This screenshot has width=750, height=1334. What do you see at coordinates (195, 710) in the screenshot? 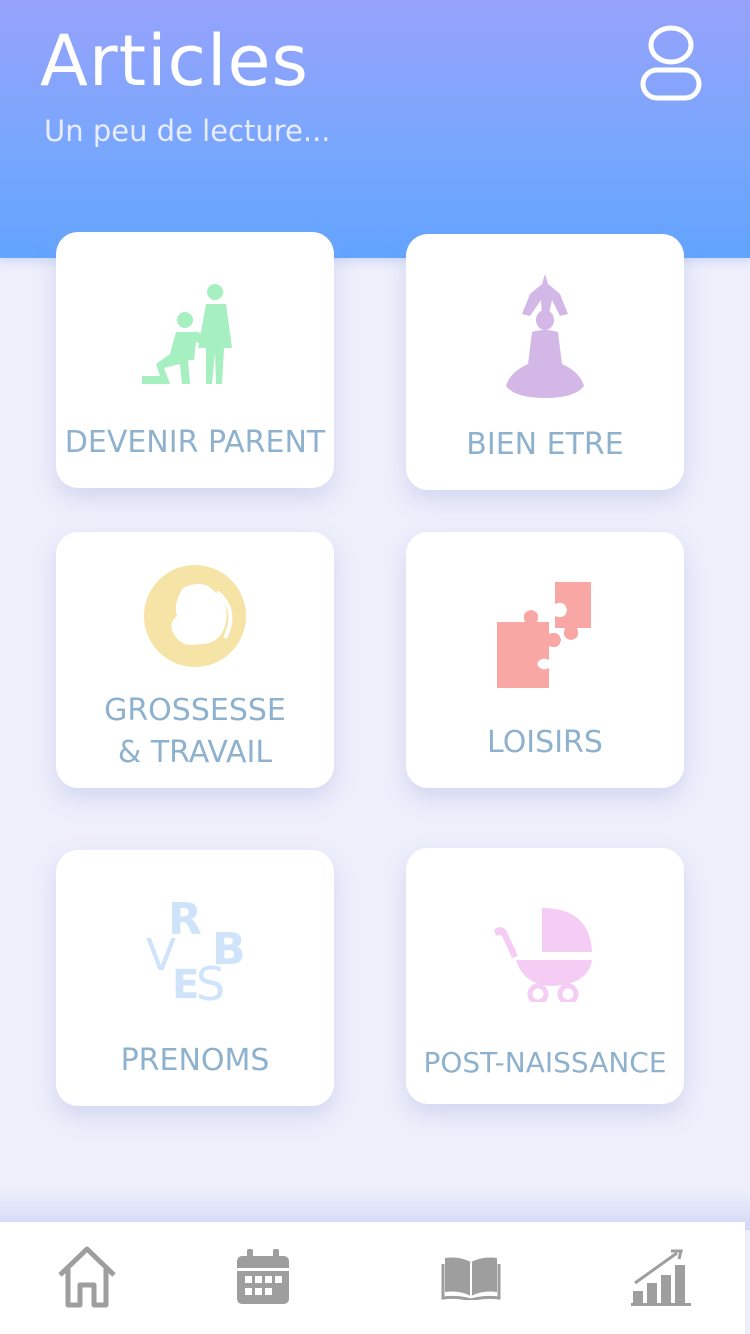
I see `category-label-line1: GROSSESSE` at bounding box center [195, 710].